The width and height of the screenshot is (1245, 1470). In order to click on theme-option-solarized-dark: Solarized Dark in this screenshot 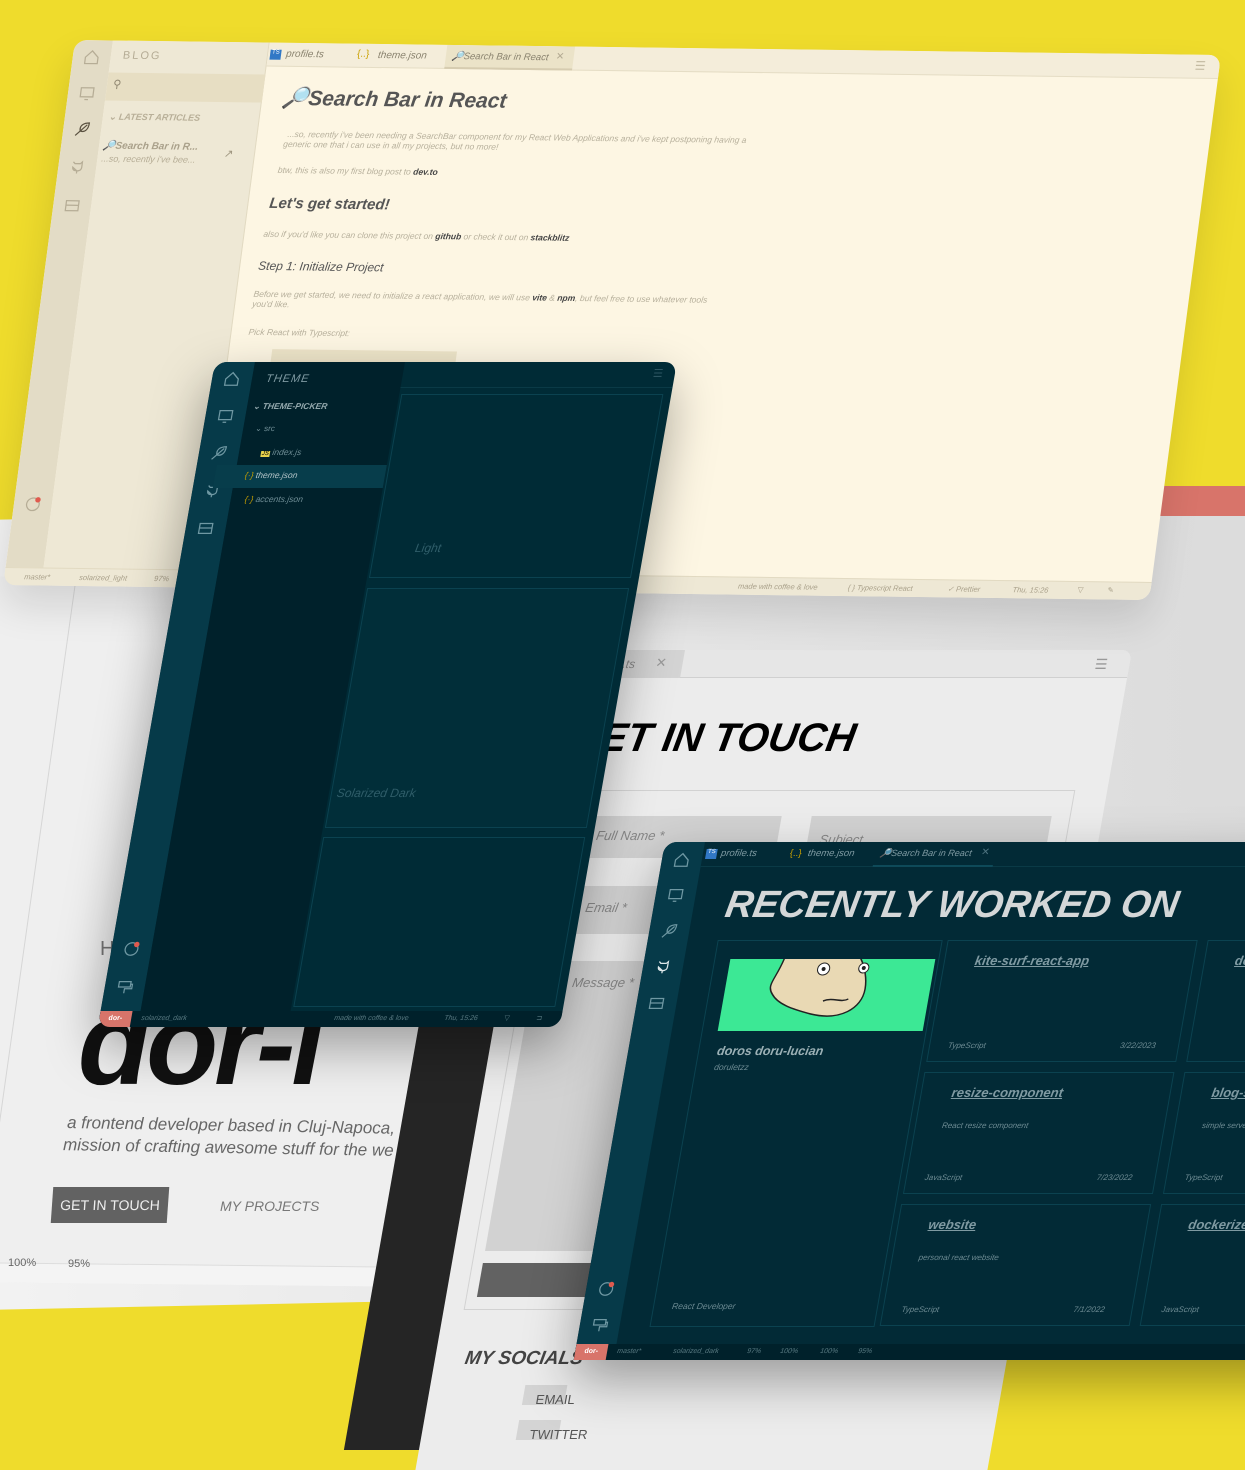, I will do `click(477, 708)`.